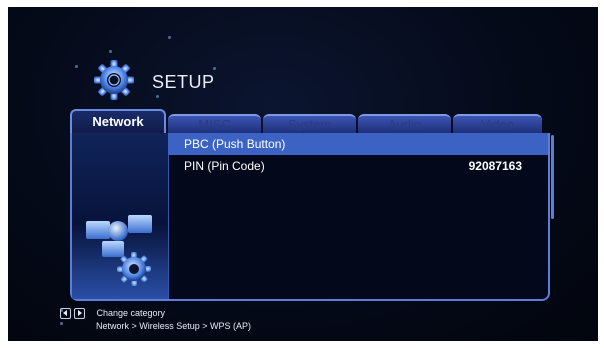 The height and width of the screenshot is (348, 604). I want to click on page-title: SETUP, so click(183, 82).